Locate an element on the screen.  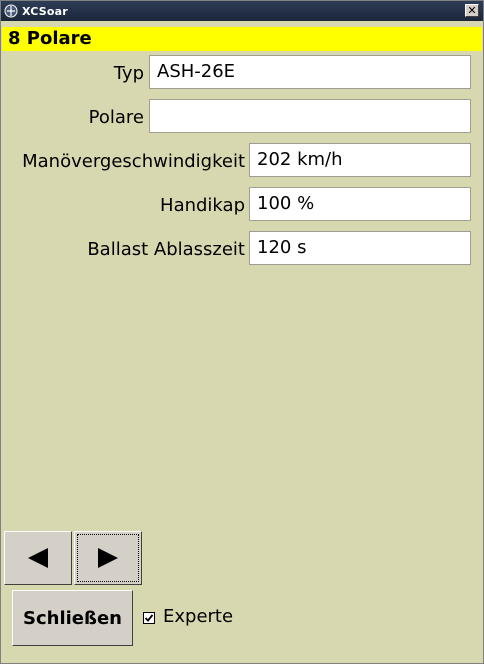
next-page-button is located at coordinates (108, 558).